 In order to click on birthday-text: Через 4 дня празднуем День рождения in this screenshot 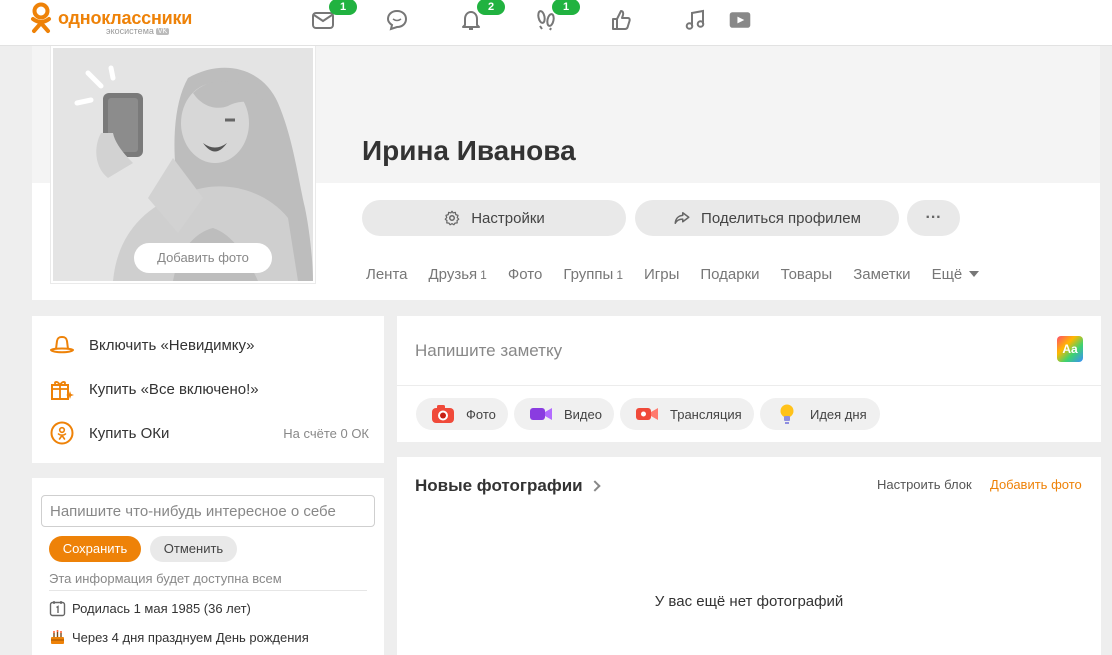, I will do `click(190, 637)`.